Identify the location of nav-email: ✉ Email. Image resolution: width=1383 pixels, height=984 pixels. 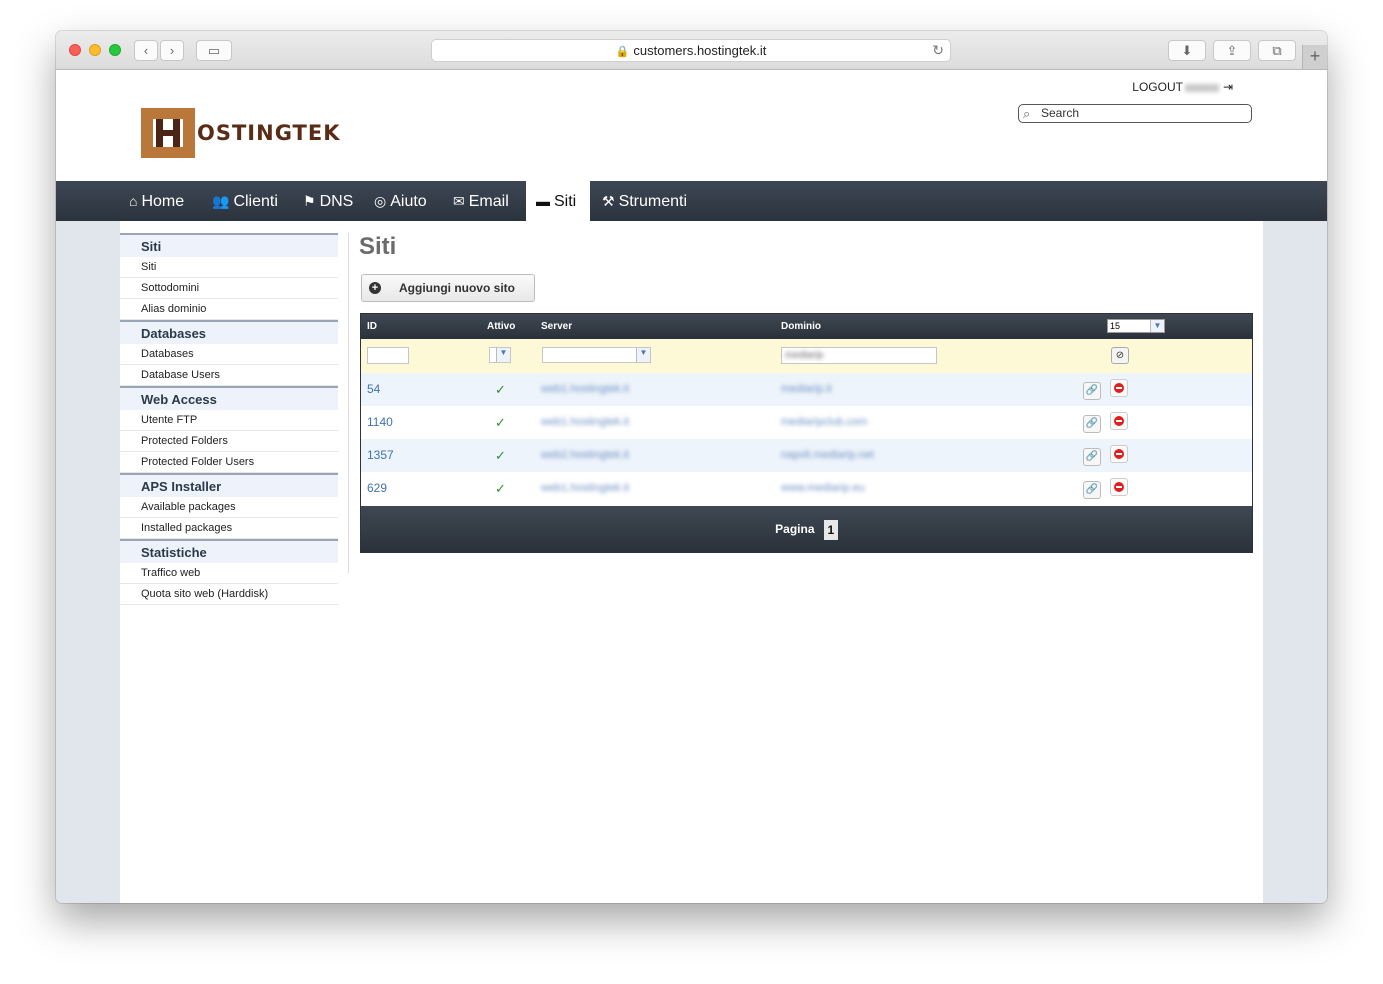
(481, 201).